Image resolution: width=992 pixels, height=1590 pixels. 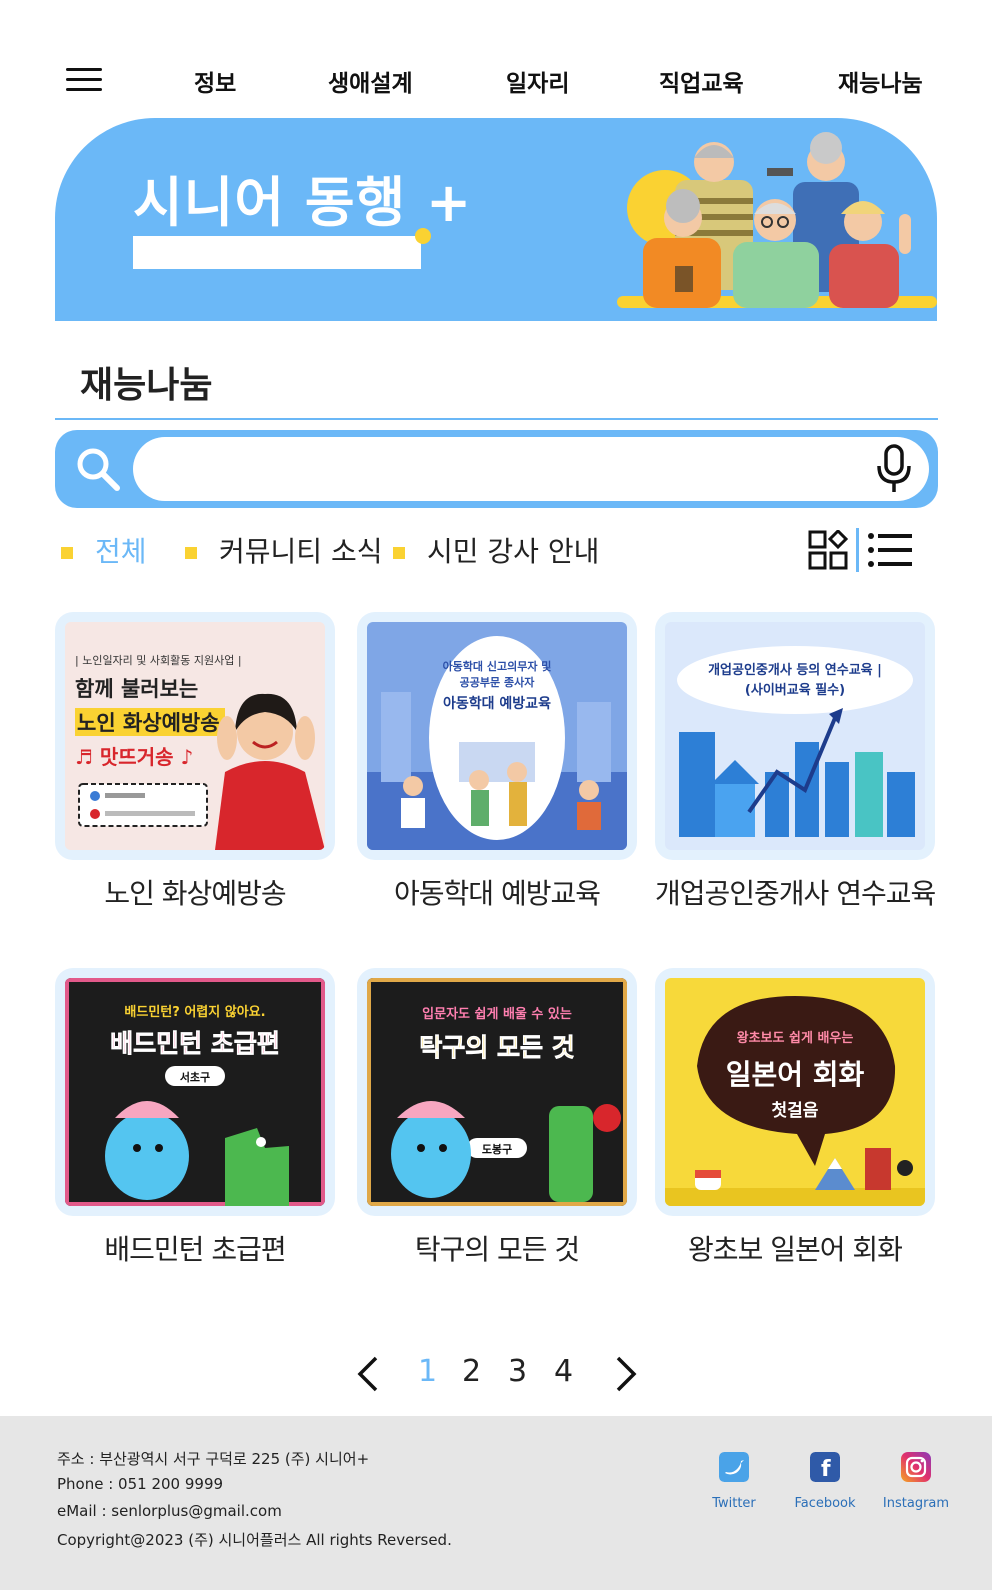 I want to click on content-card: 배드민턴? 어렵지 않아요. 배드민턴 초급편 서초구 배드민턴 초급편, so click(x=195, y=1118).